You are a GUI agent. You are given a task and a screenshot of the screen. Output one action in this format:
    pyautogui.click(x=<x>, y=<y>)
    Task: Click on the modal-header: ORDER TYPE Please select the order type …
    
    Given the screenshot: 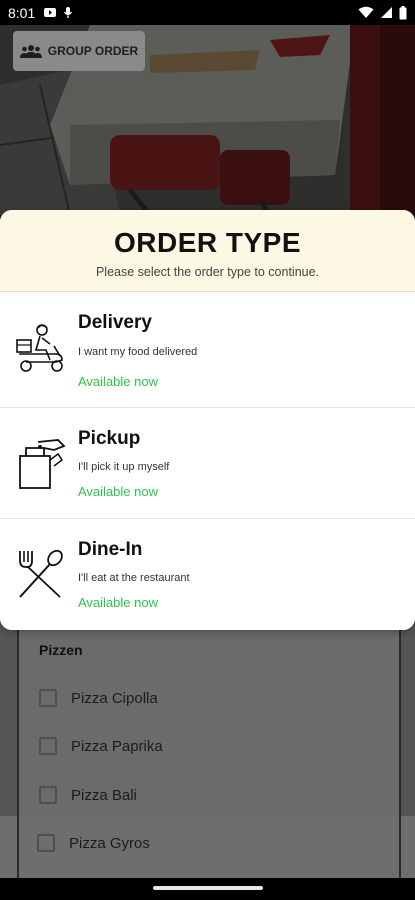 What is the action you would take?
    pyautogui.click(x=207, y=251)
    